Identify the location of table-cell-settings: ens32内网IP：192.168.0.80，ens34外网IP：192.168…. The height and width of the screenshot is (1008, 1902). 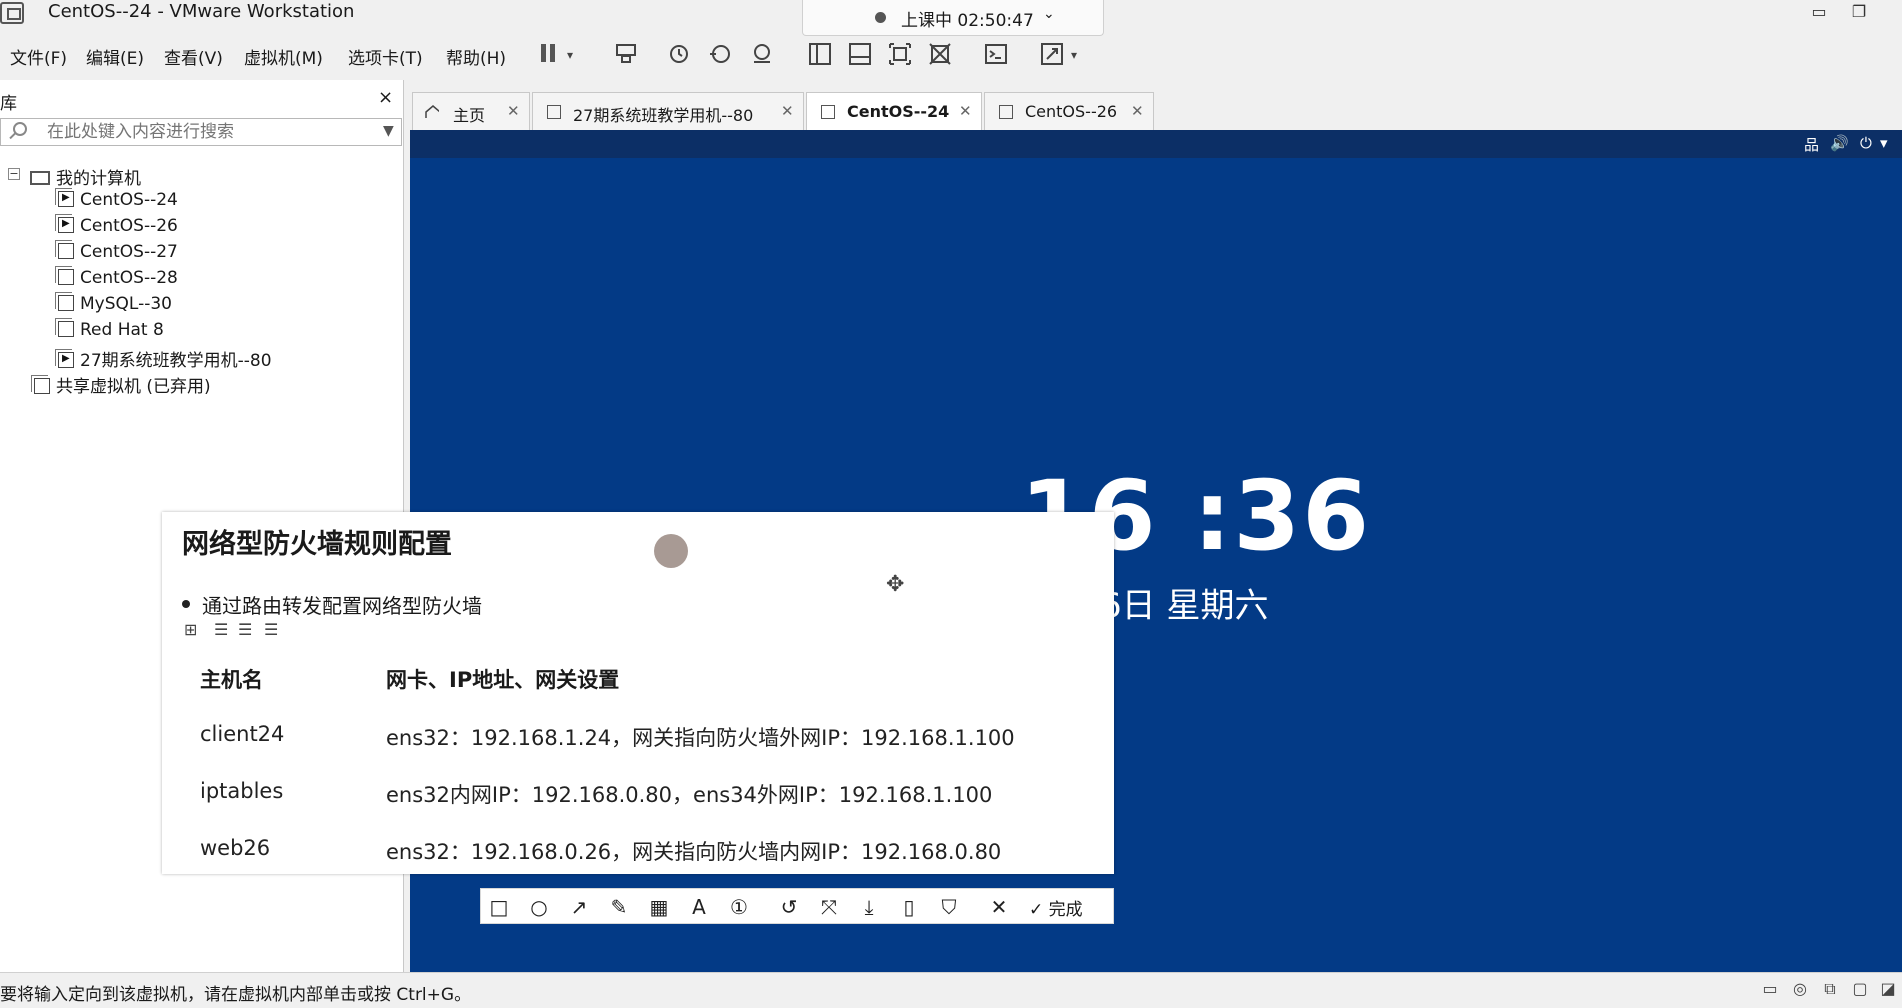
(689, 795).